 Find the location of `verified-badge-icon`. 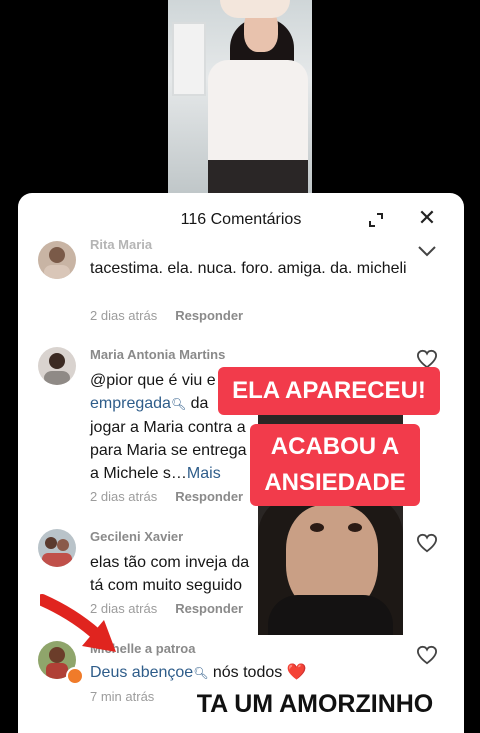

verified-badge-icon is located at coordinates (75, 676).